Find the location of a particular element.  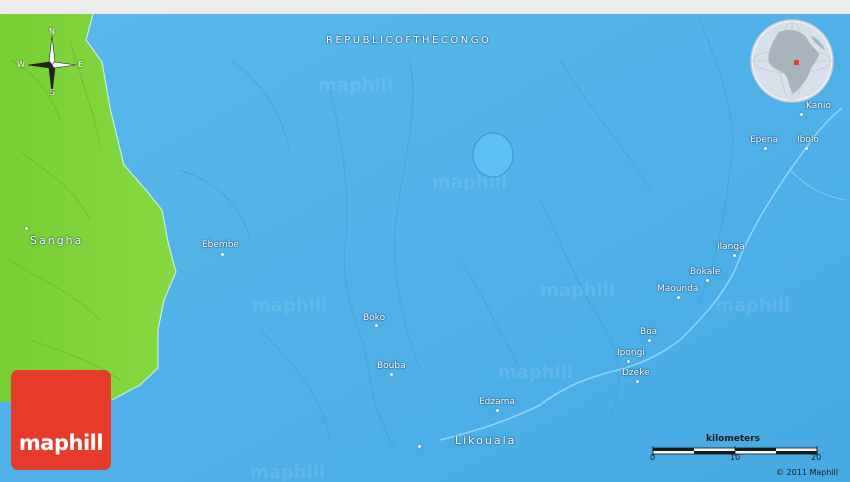

town-marker-boko is located at coordinates (376, 325).